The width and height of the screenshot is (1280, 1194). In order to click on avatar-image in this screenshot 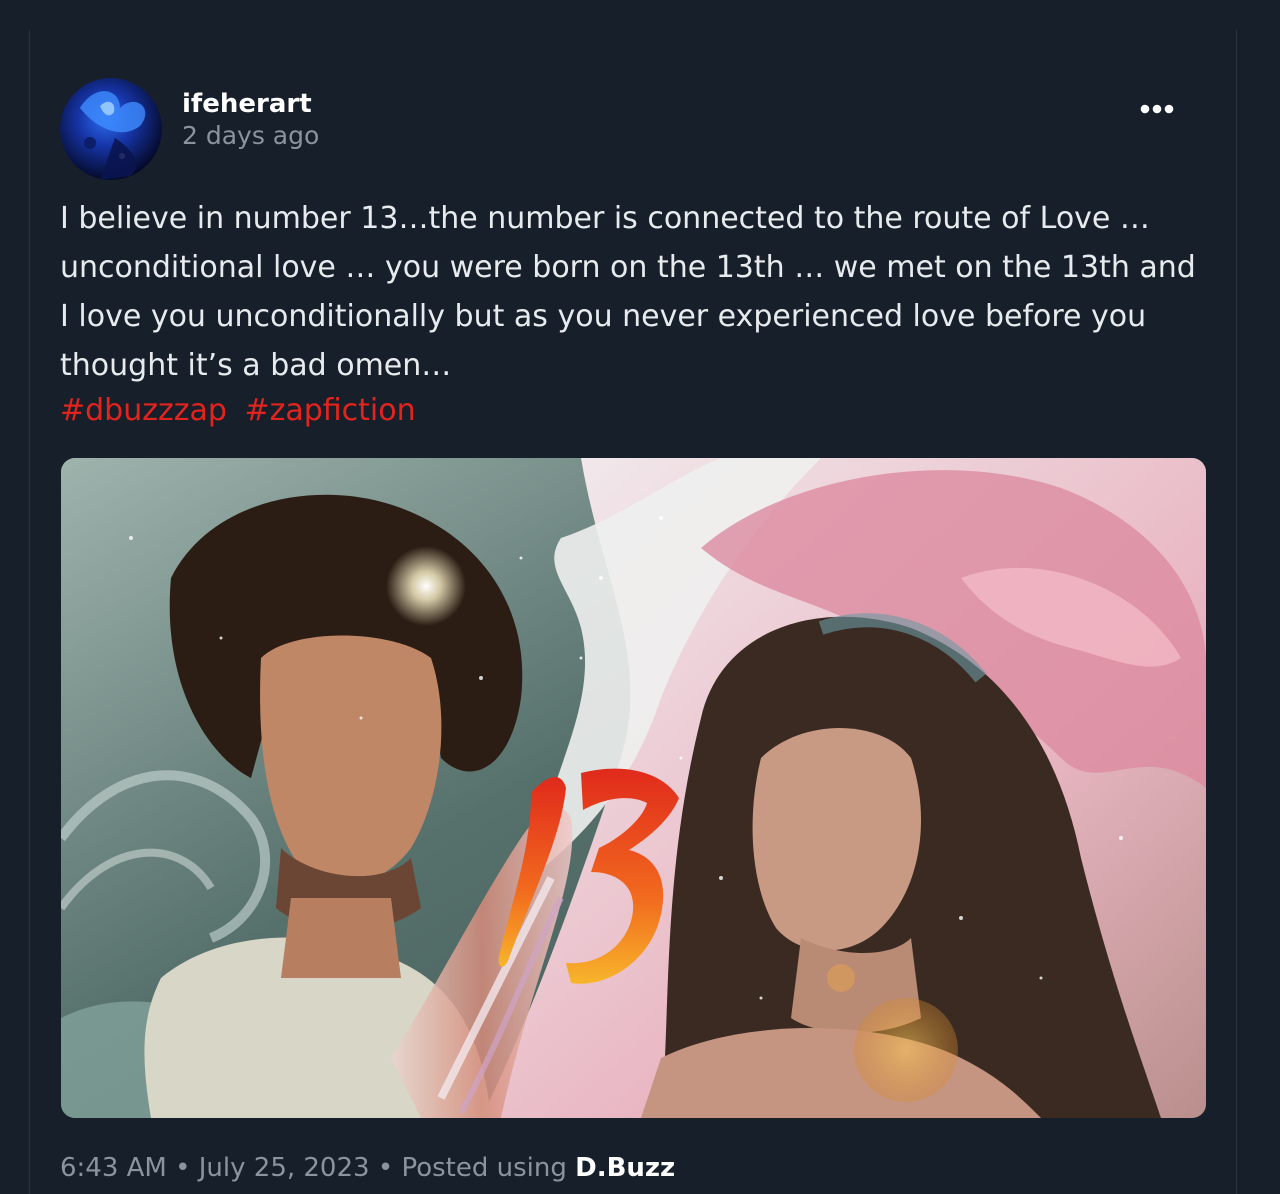, I will do `click(111, 129)`.